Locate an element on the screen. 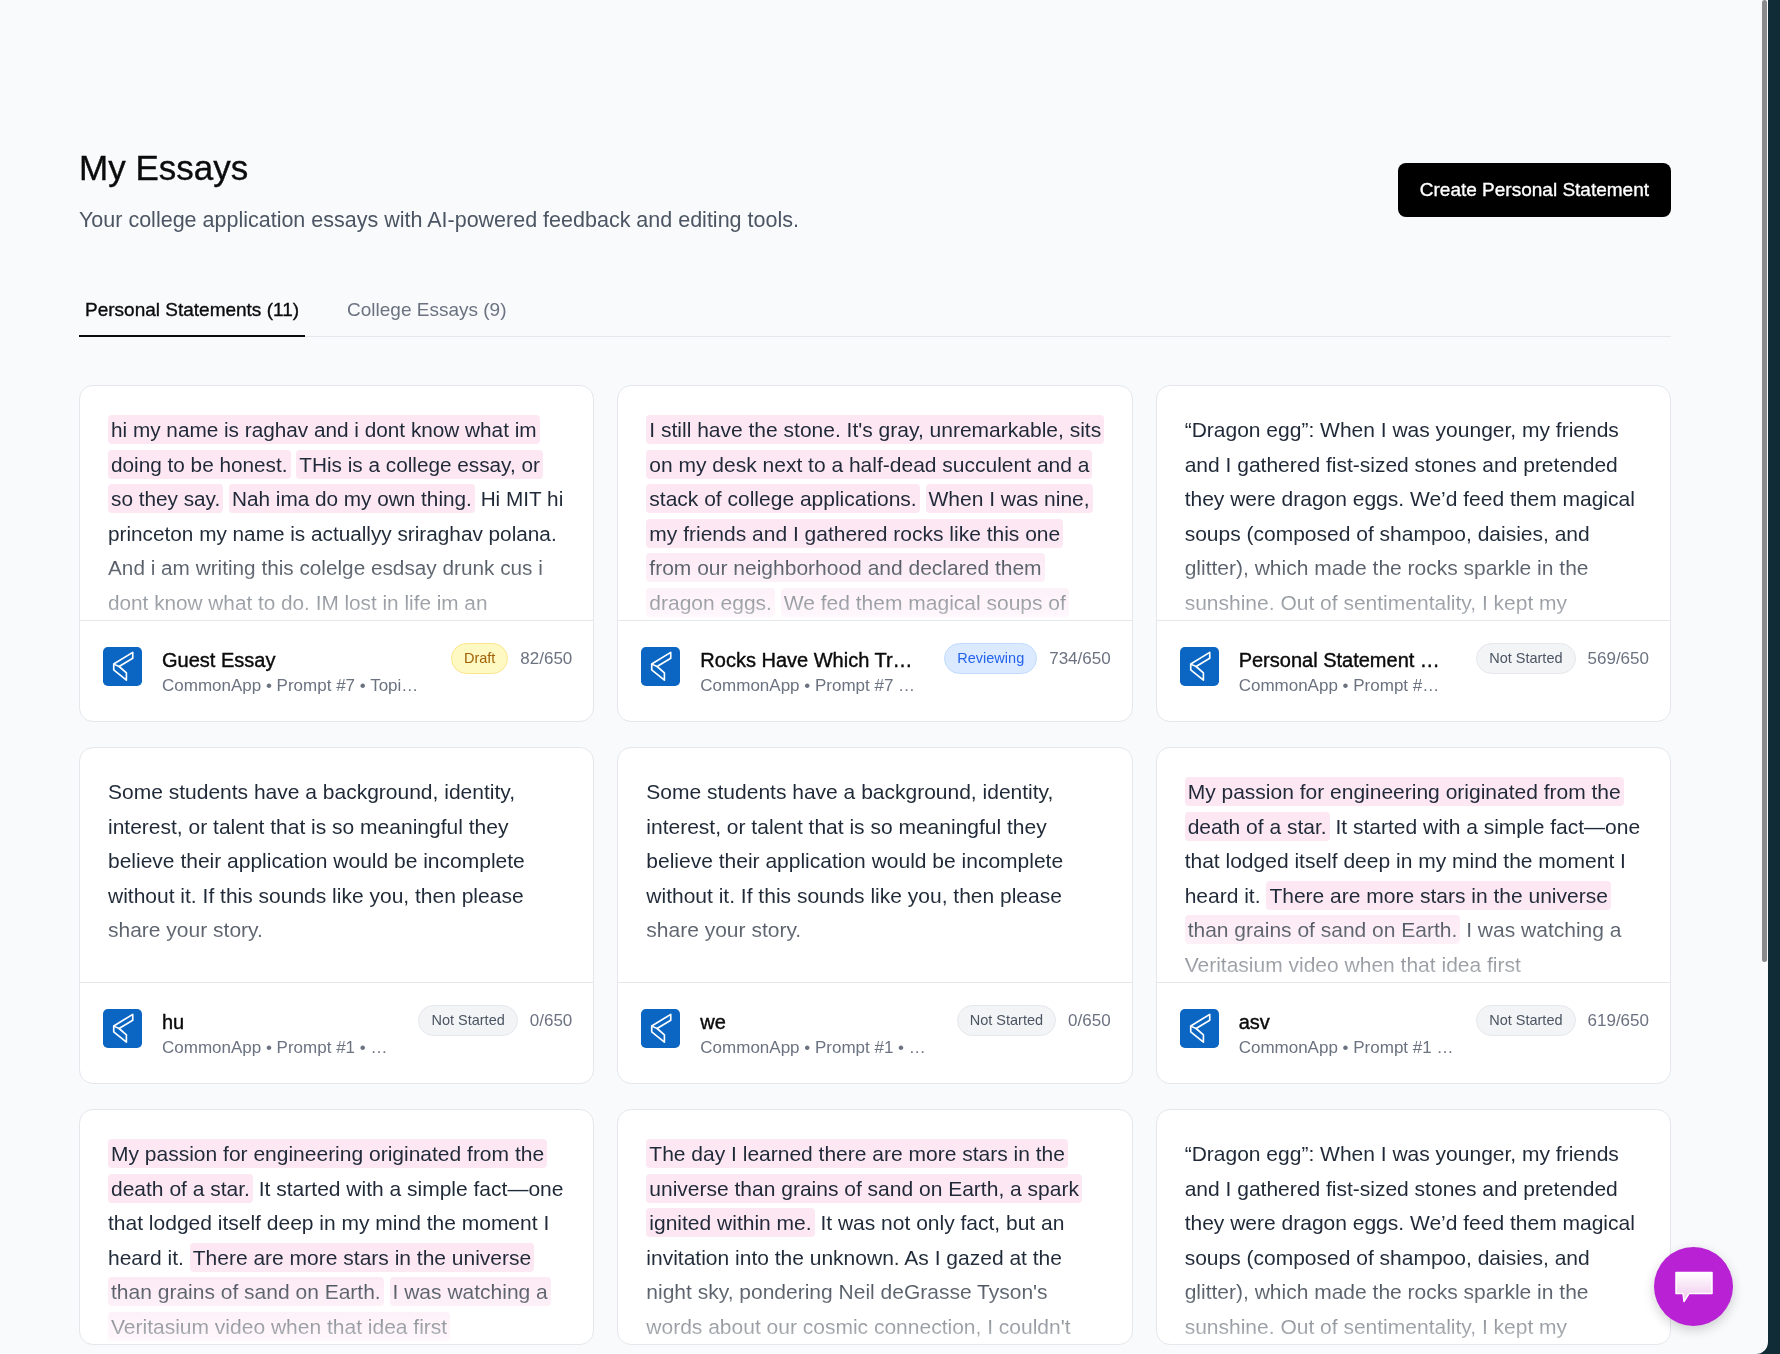 Image resolution: width=1780 pixels, height=1354 pixels. essay-title: we is located at coordinates (713, 1022).